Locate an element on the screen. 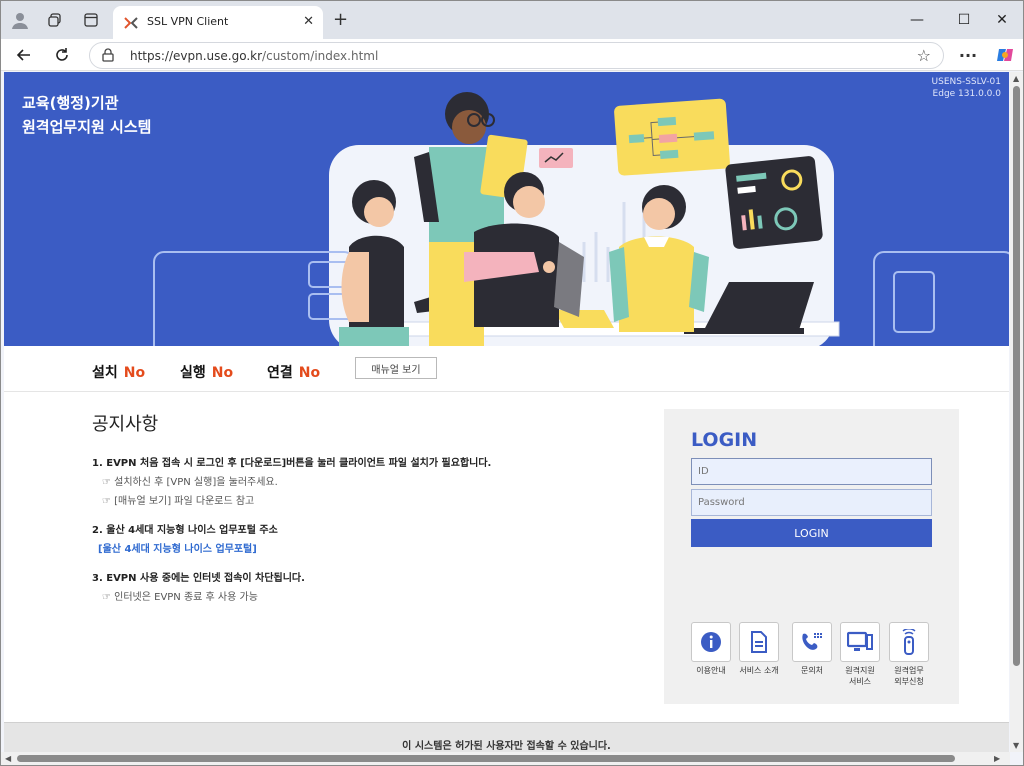 The height and width of the screenshot is (766, 1024). scroll-left-icon: ◀ is located at coordinates (8, 758).